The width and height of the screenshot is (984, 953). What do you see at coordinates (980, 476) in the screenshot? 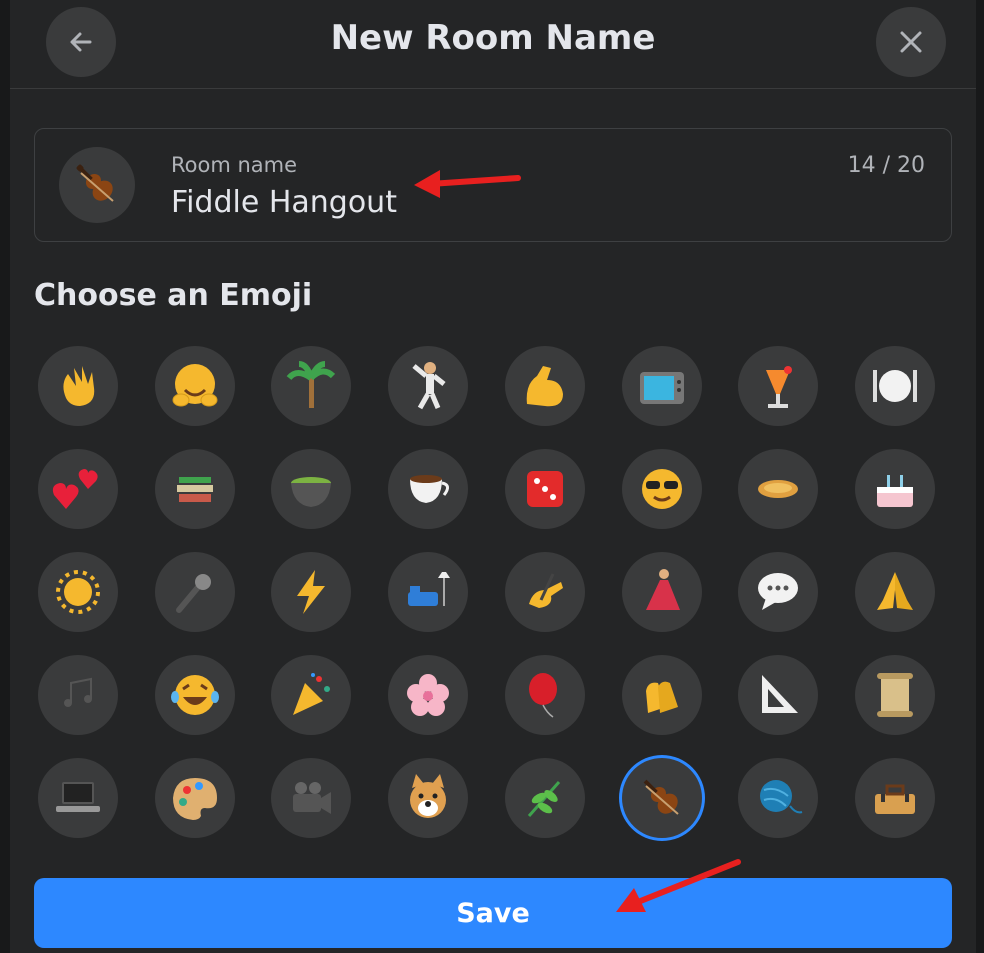
I see `dialog-edge-right` at bounding box center [980, 476].